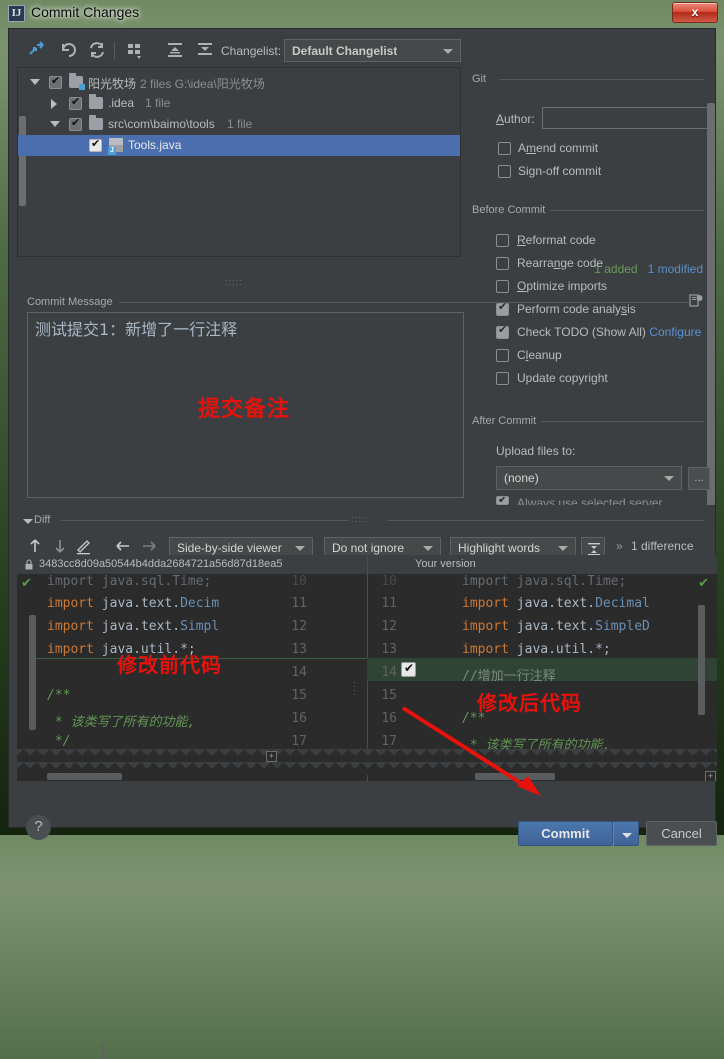 This screenshot has height=1059, width=724. What do you see at coordinates (482, 79) in the screenshot?
I see `git-section-label: Git` at bounding box center [482, 79].